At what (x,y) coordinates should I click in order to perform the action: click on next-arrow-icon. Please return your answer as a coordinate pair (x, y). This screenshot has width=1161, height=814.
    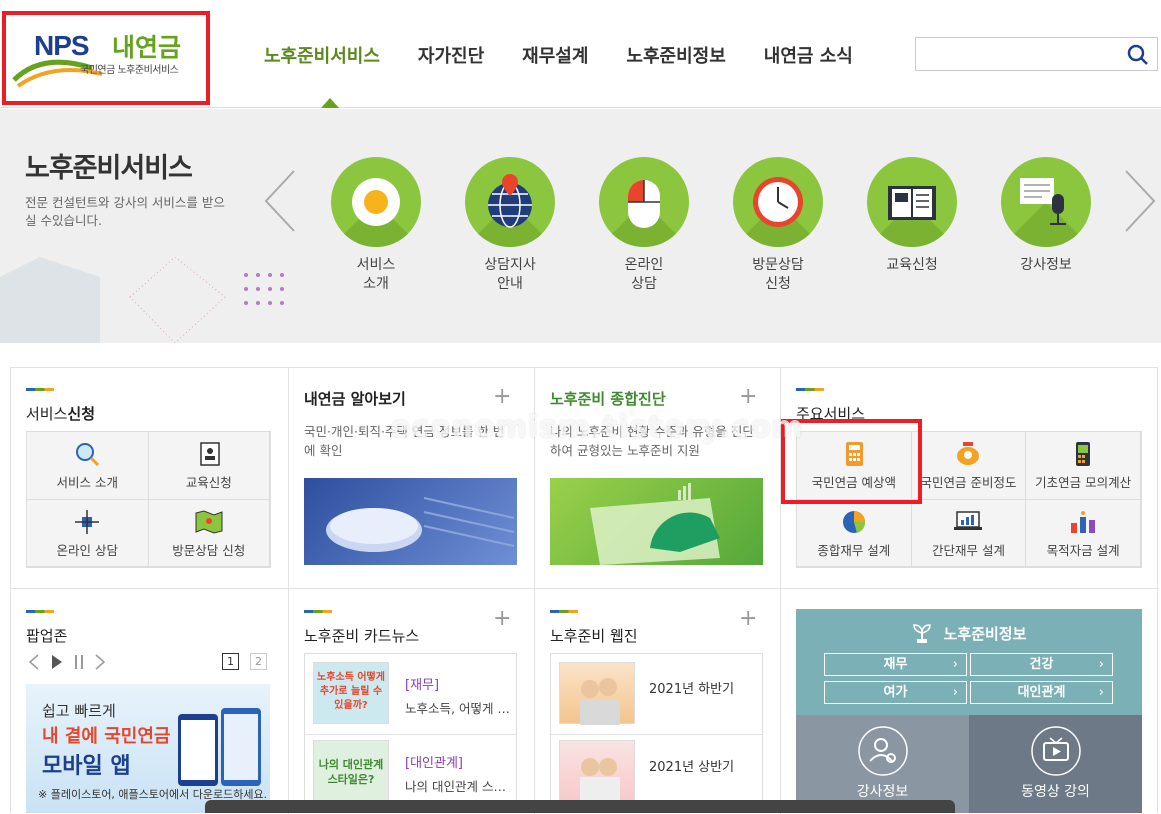
    Looking at the image, I should click on (1140, 201).